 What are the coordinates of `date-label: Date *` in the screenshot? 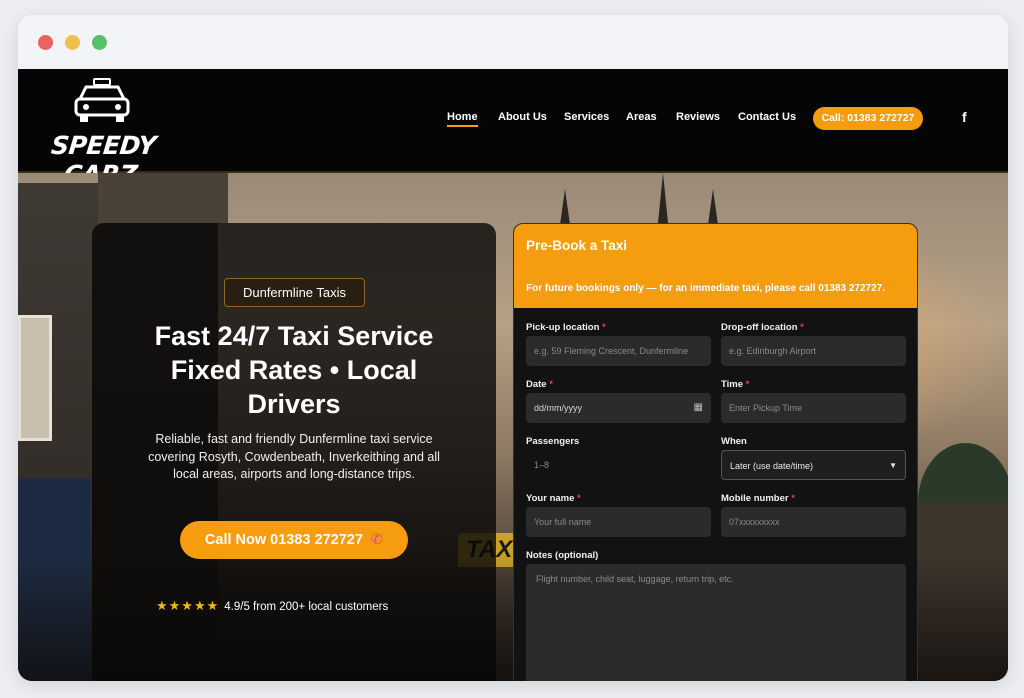 It's located at (539, 384).